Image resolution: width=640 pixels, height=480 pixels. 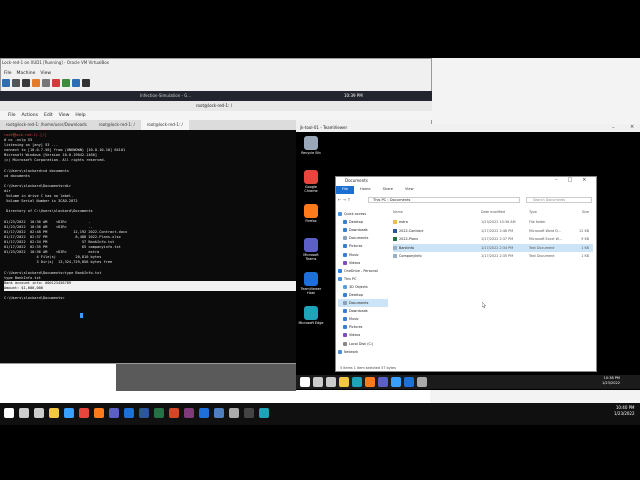 I want to click on word-icon, so click(x=144, y=413).